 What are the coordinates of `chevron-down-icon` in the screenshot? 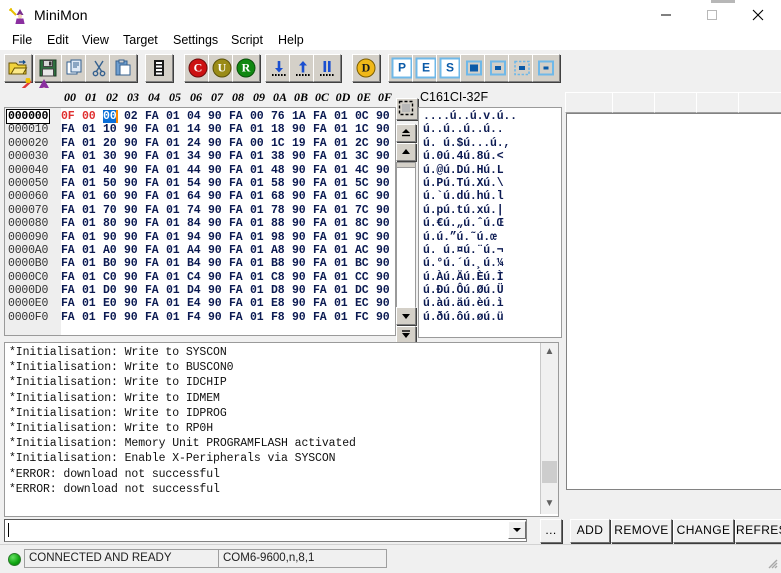 It's located at (517, 530).